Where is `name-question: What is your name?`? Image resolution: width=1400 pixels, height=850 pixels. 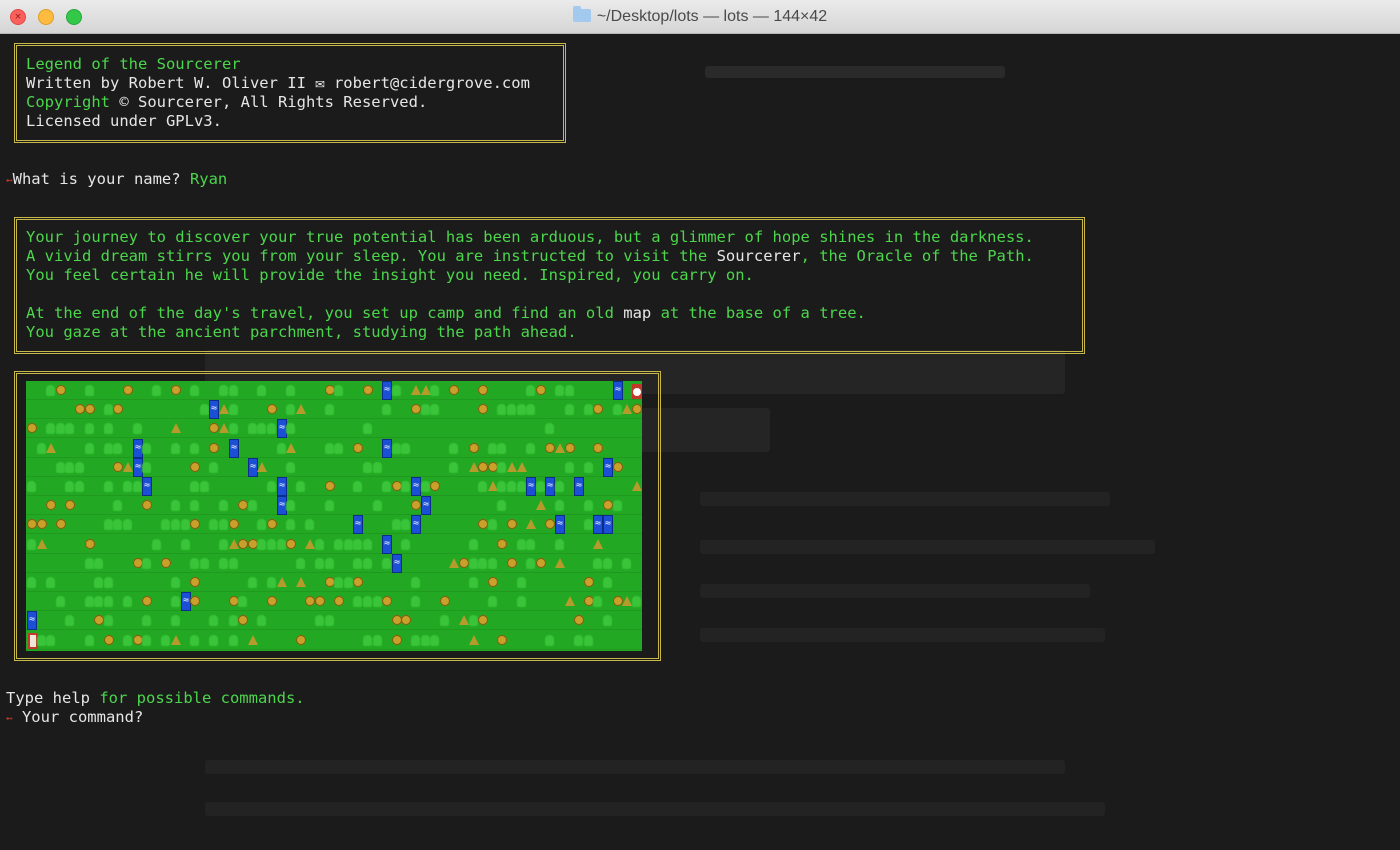
name-question: What is your name? is located at coordinates (101, 179).